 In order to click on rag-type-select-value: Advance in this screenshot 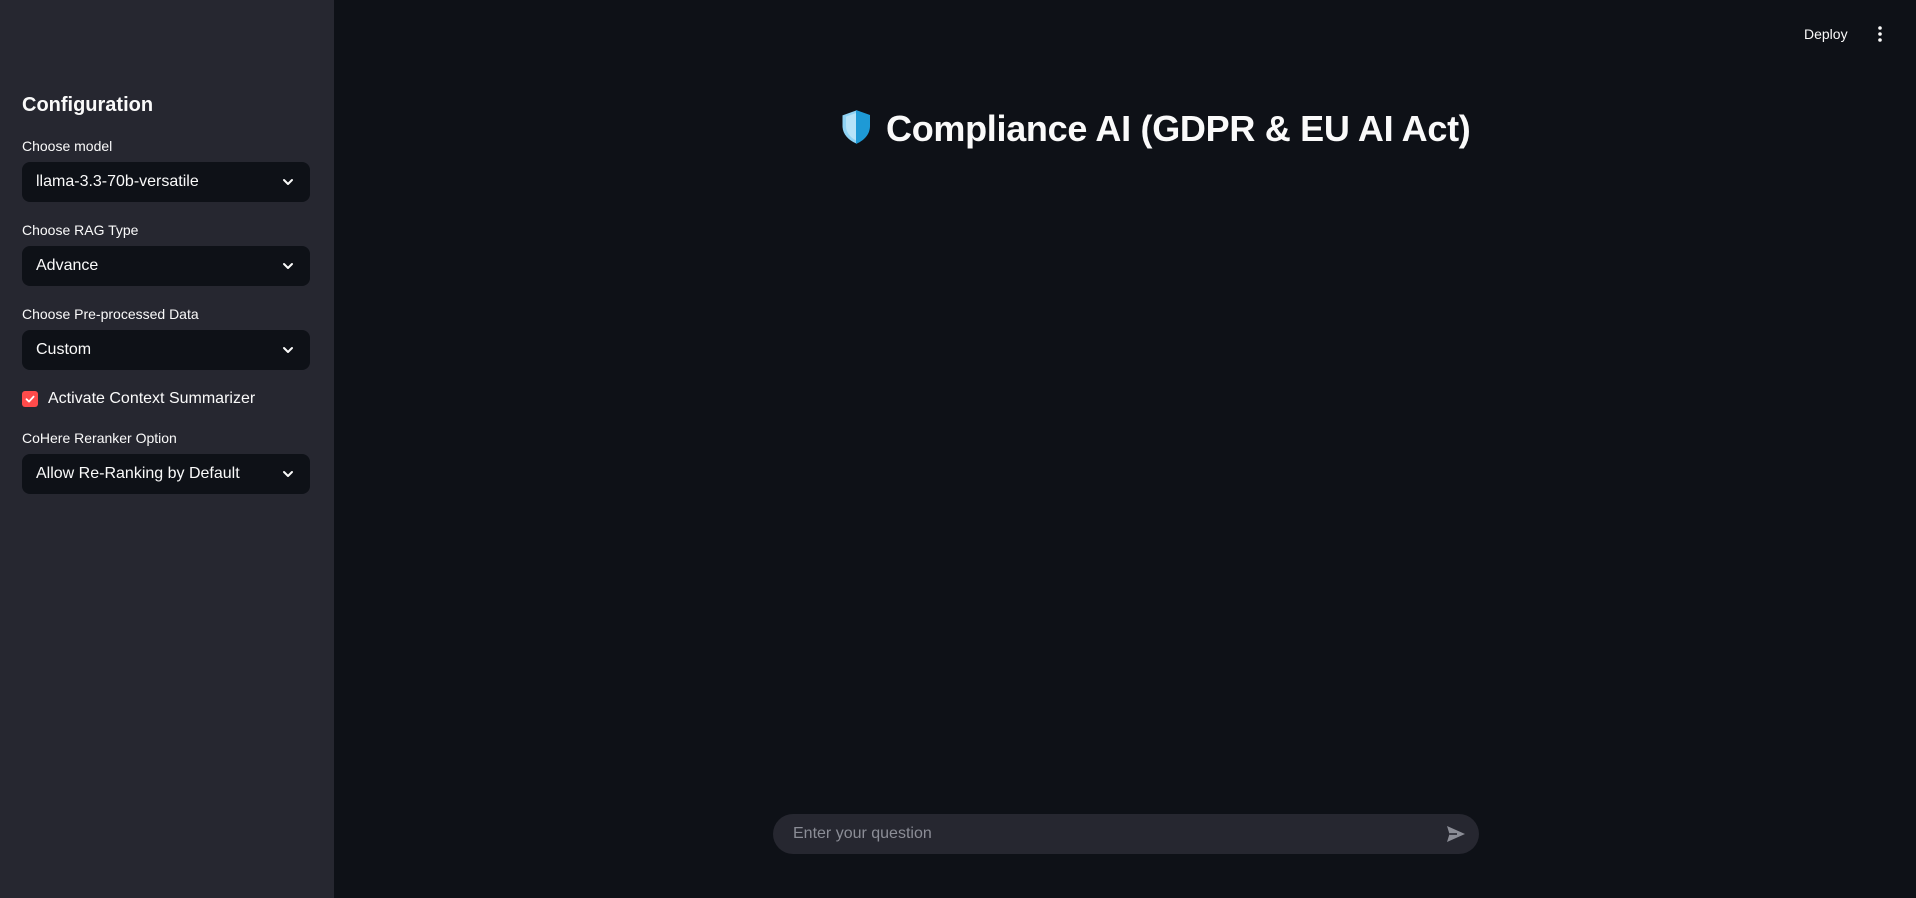, I will do `click(67, 265)`.